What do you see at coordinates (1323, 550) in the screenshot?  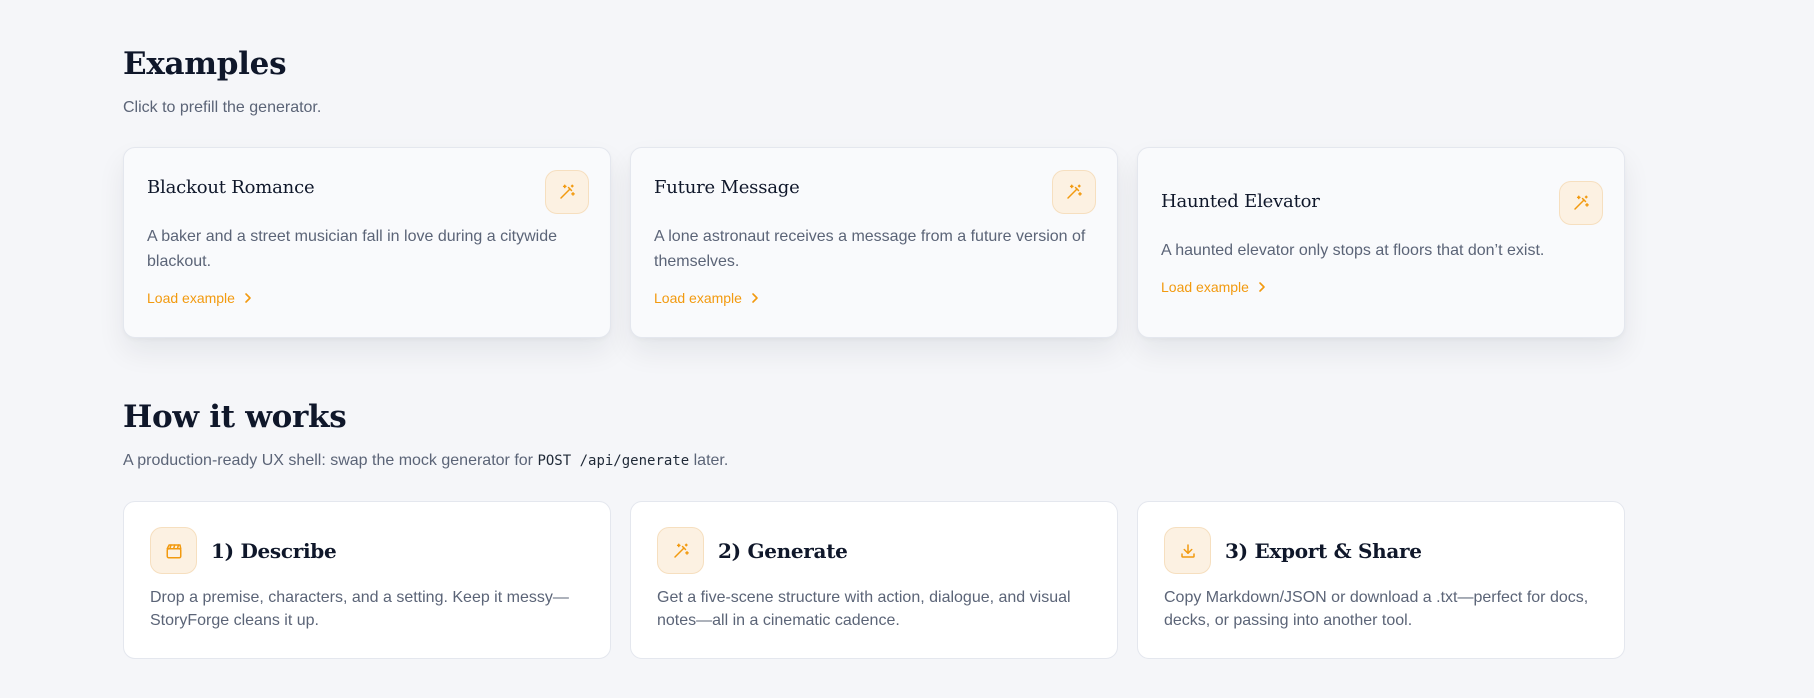 I see `step-title: 3) Export & Share` at bounding box center [1323, 550].